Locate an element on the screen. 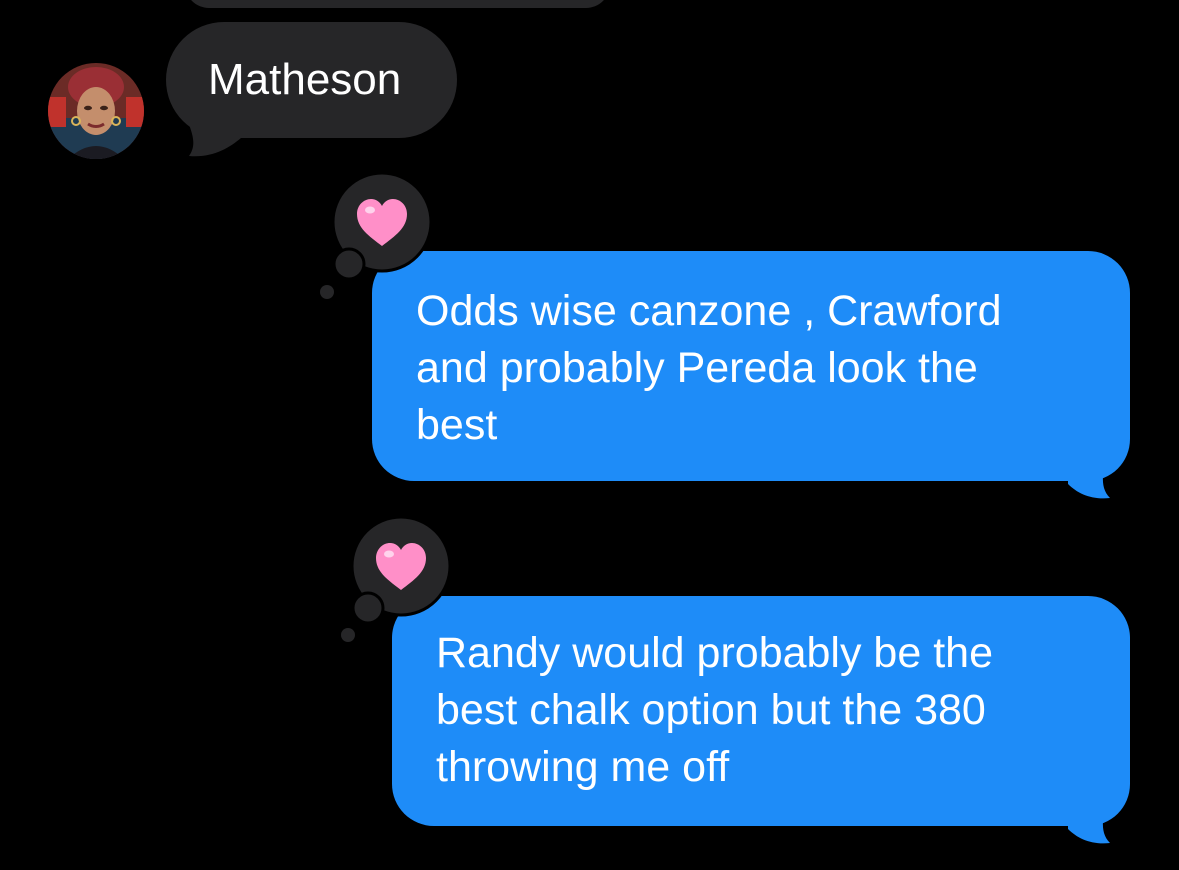 Image resolution: width=1179 pixels, height=870 pixels. incoming-message-text: Matheson is located at coordinates (305, 79).